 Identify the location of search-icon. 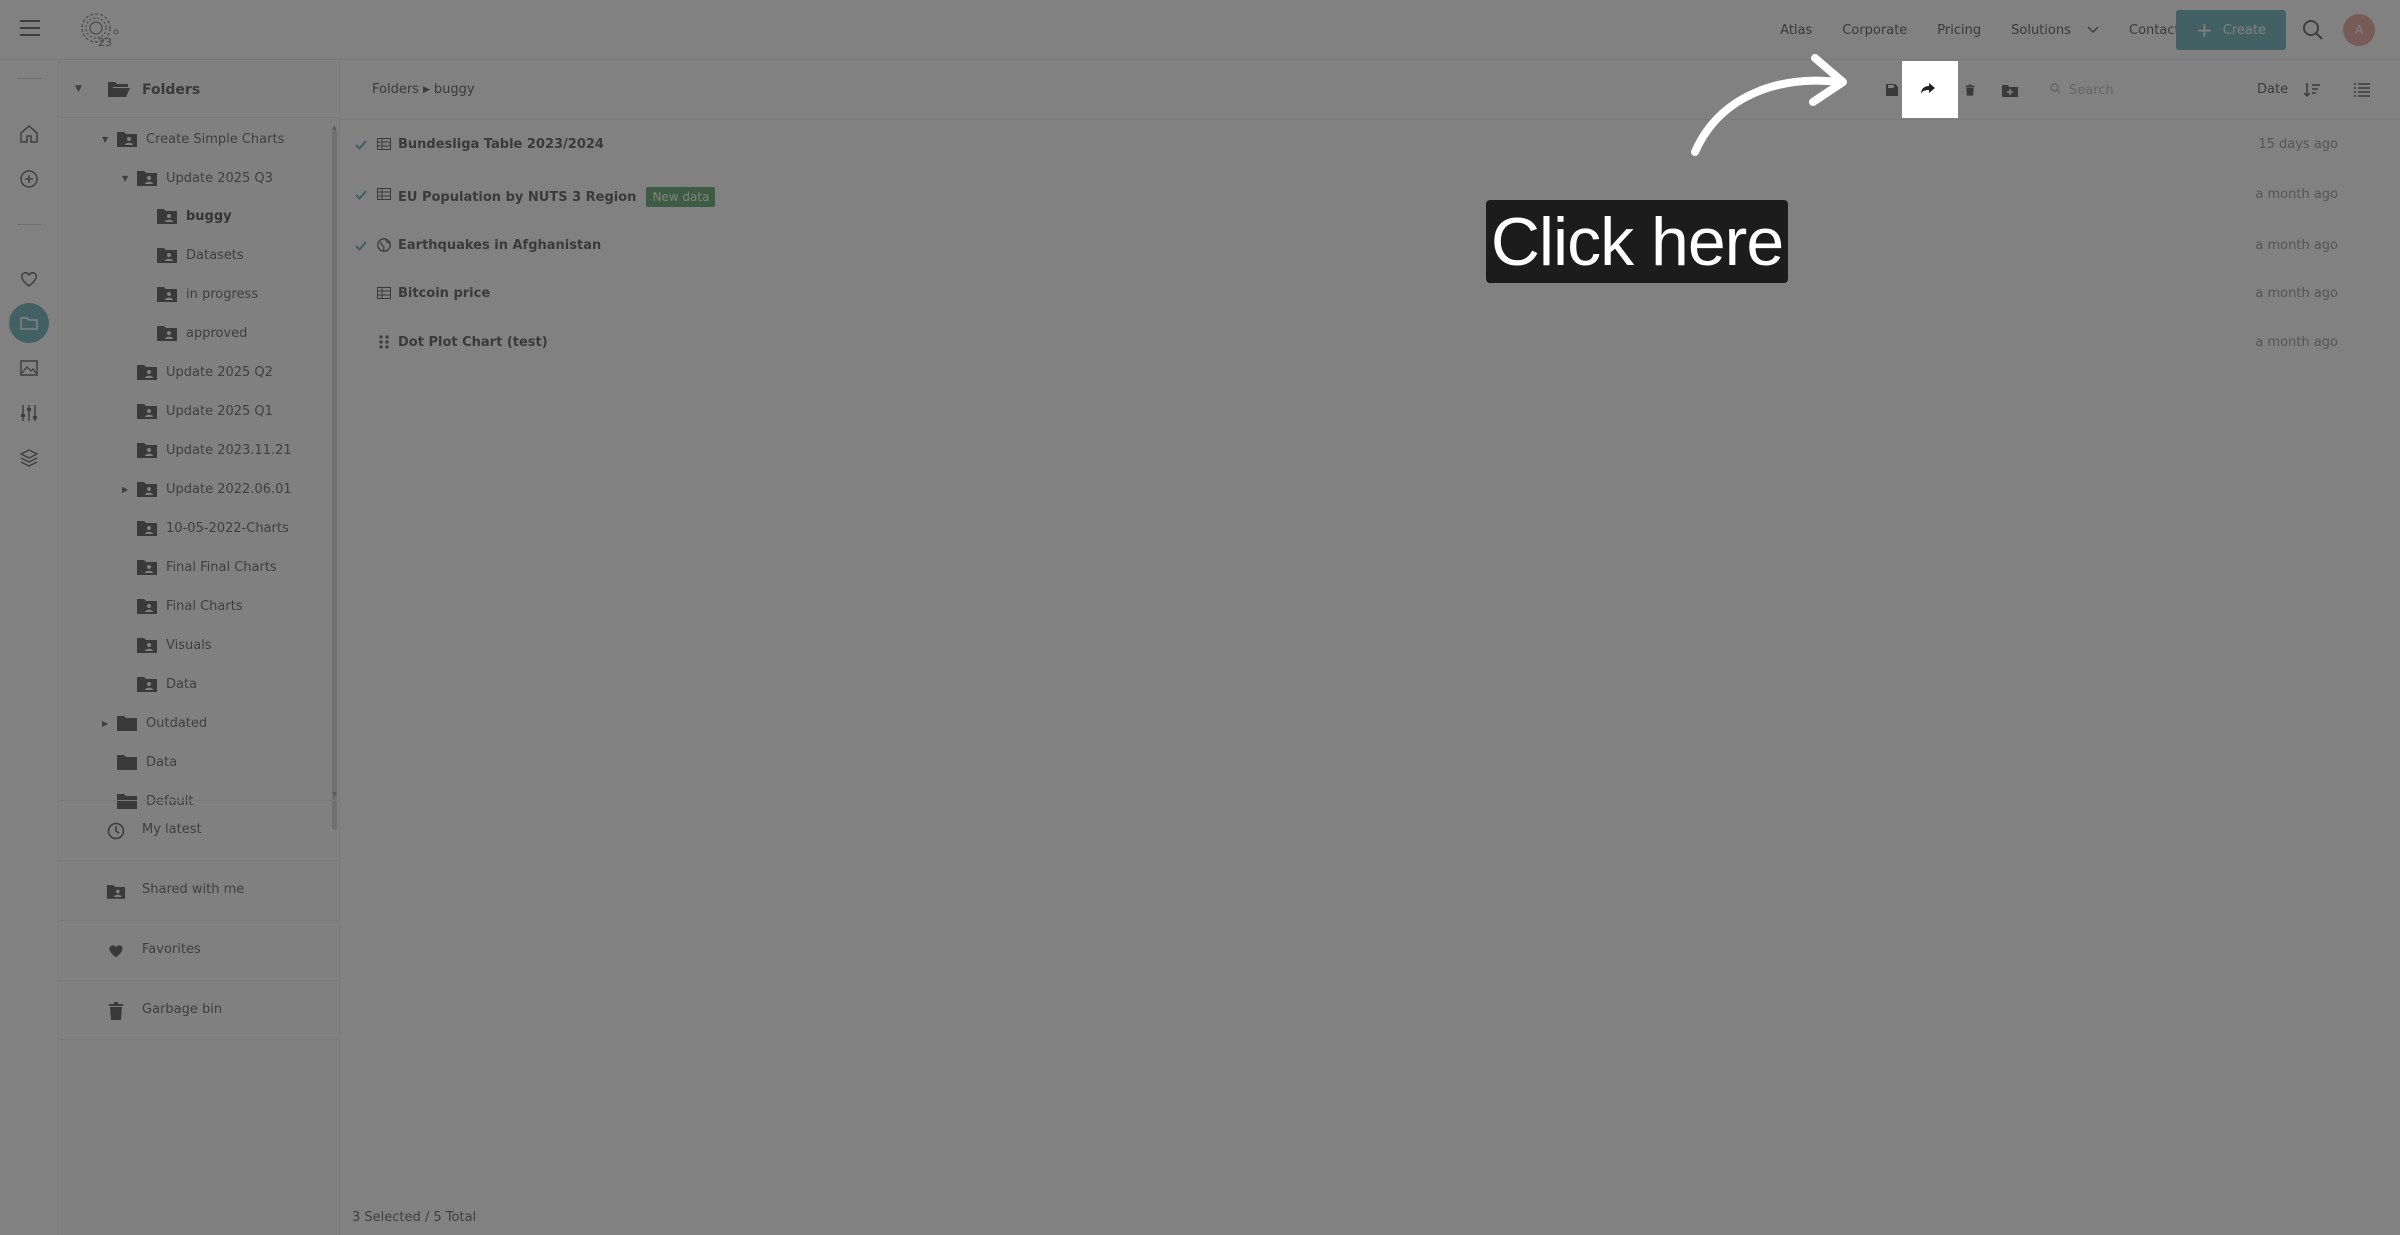
(2313, 30).